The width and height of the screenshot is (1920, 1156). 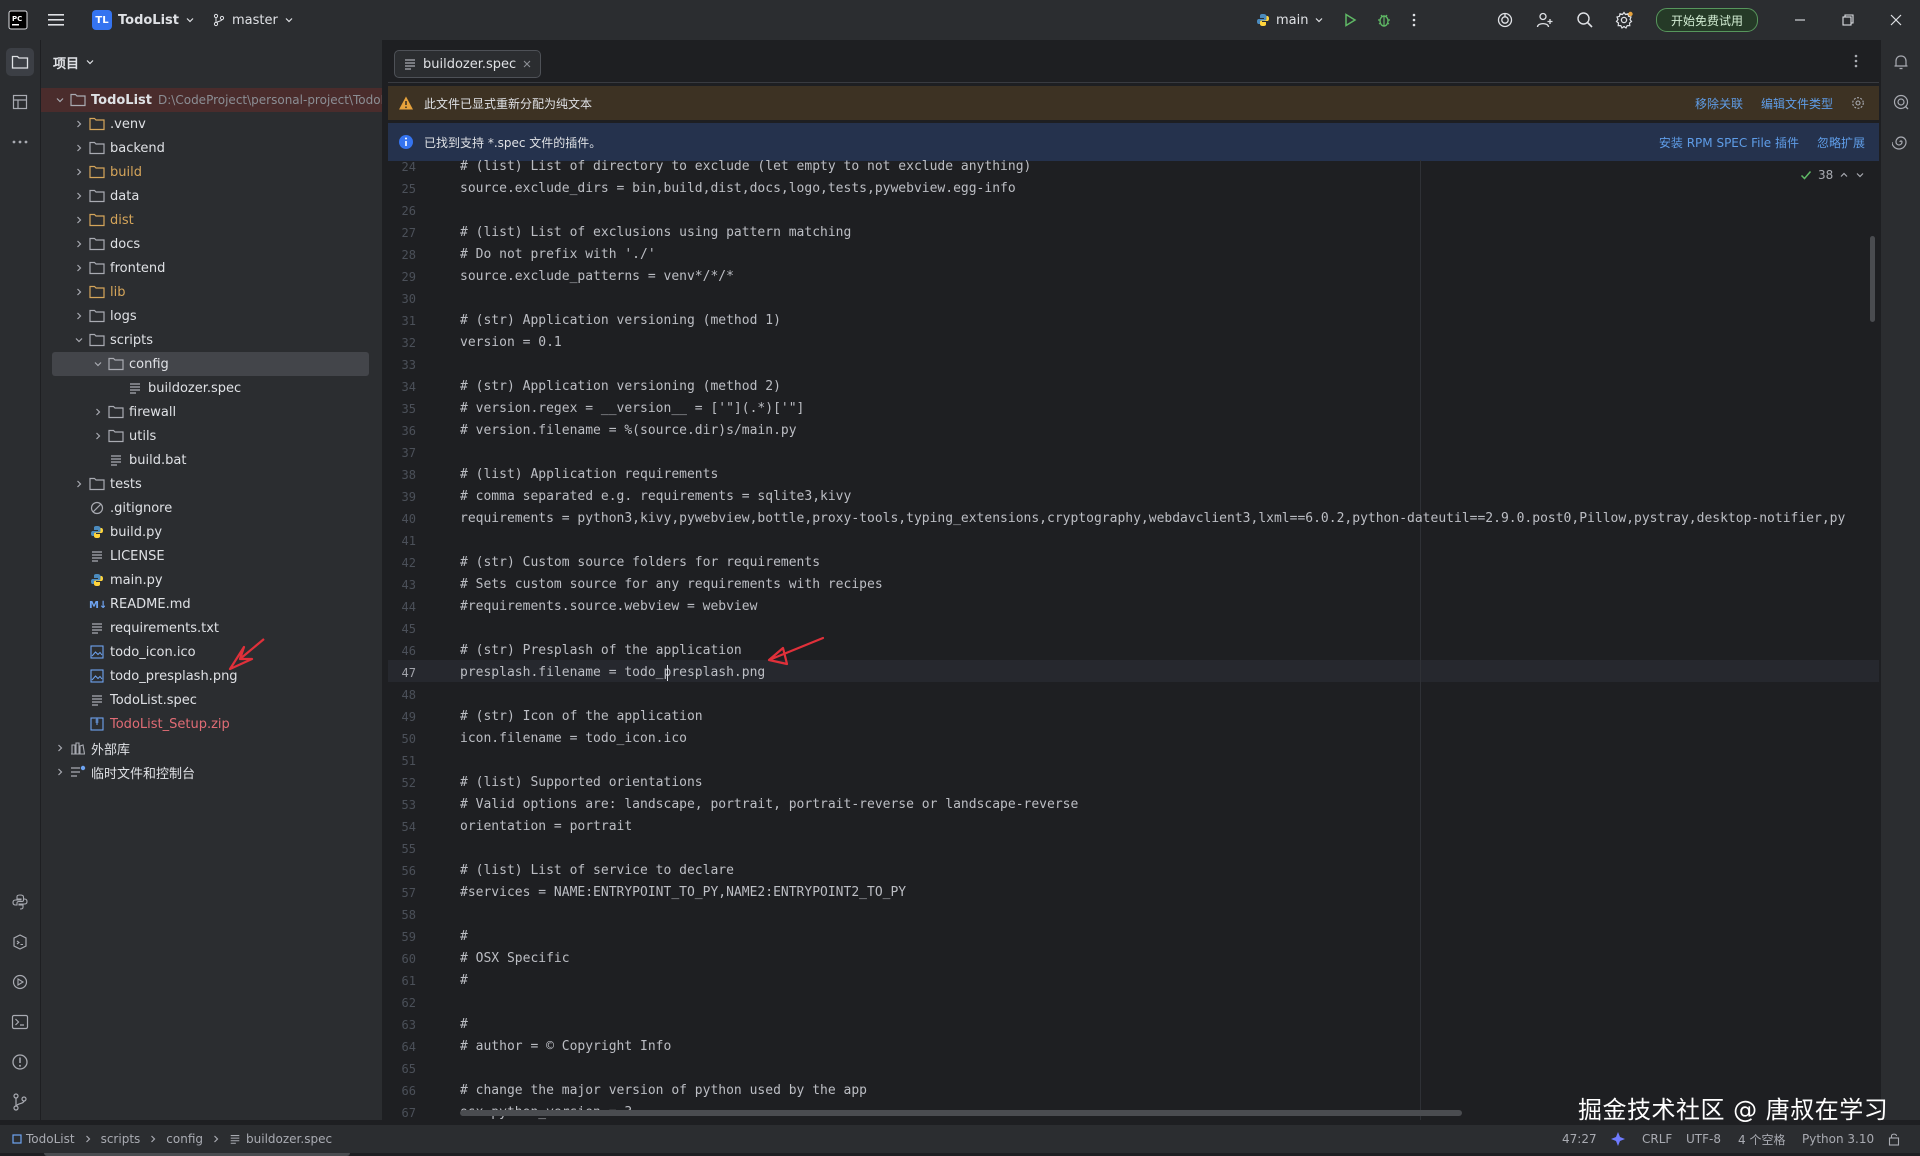 I want to click on code-line: icon.filename = todo_icon.ico, so click(x=573, y=739).